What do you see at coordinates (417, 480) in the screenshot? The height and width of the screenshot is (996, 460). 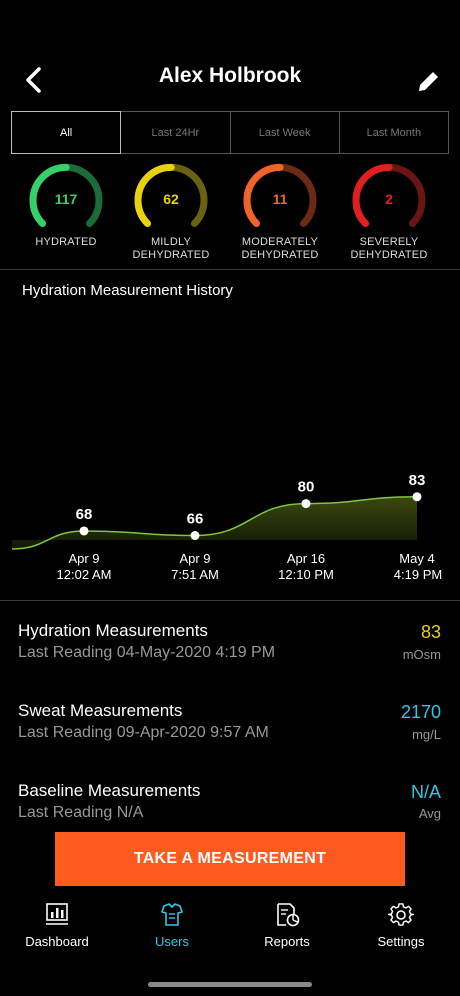 I see `chart-data-label: 83` at bounding box center [417, 480].